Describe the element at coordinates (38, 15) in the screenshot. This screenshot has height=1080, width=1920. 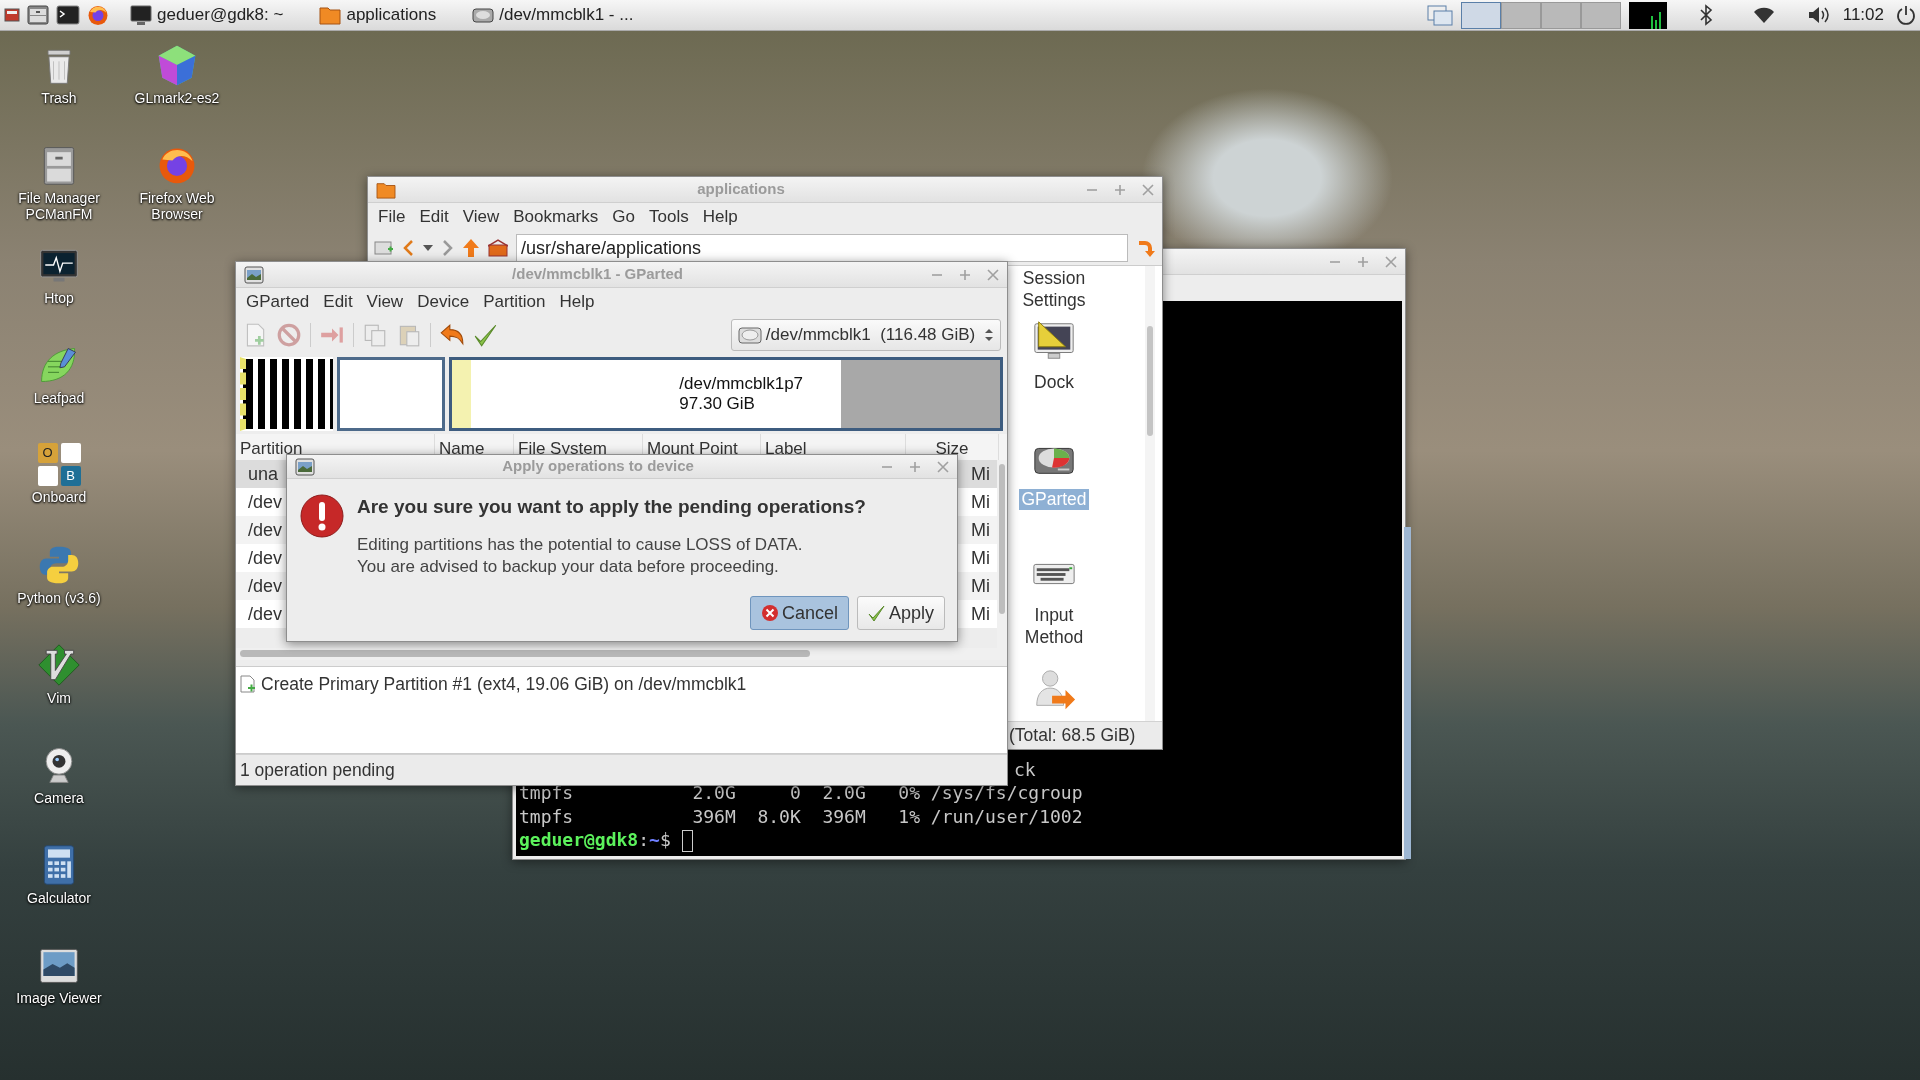
I see `file-manager-icon` at that location.